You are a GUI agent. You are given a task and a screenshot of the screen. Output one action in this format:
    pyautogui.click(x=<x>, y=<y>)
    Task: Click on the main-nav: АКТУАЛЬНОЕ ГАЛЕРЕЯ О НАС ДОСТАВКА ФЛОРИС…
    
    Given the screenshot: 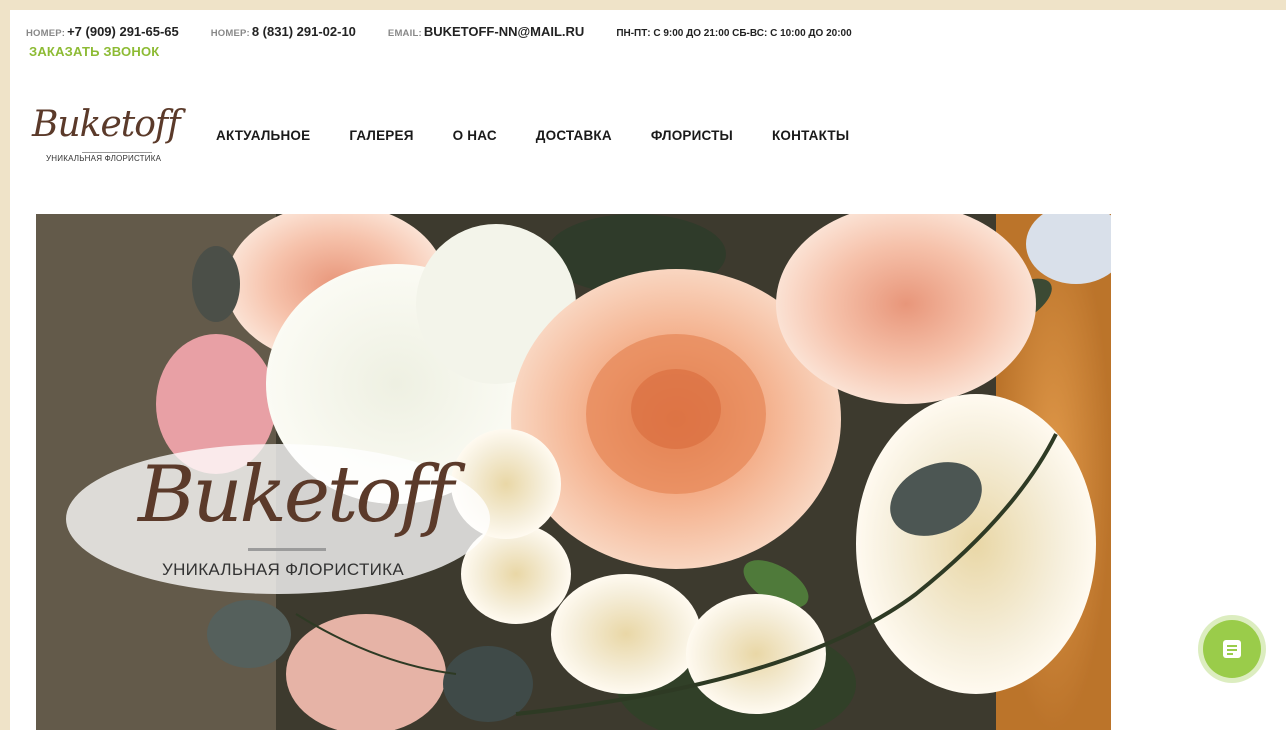 What is the action you would take?
    pyautogui.click(x=552, y=135)
    